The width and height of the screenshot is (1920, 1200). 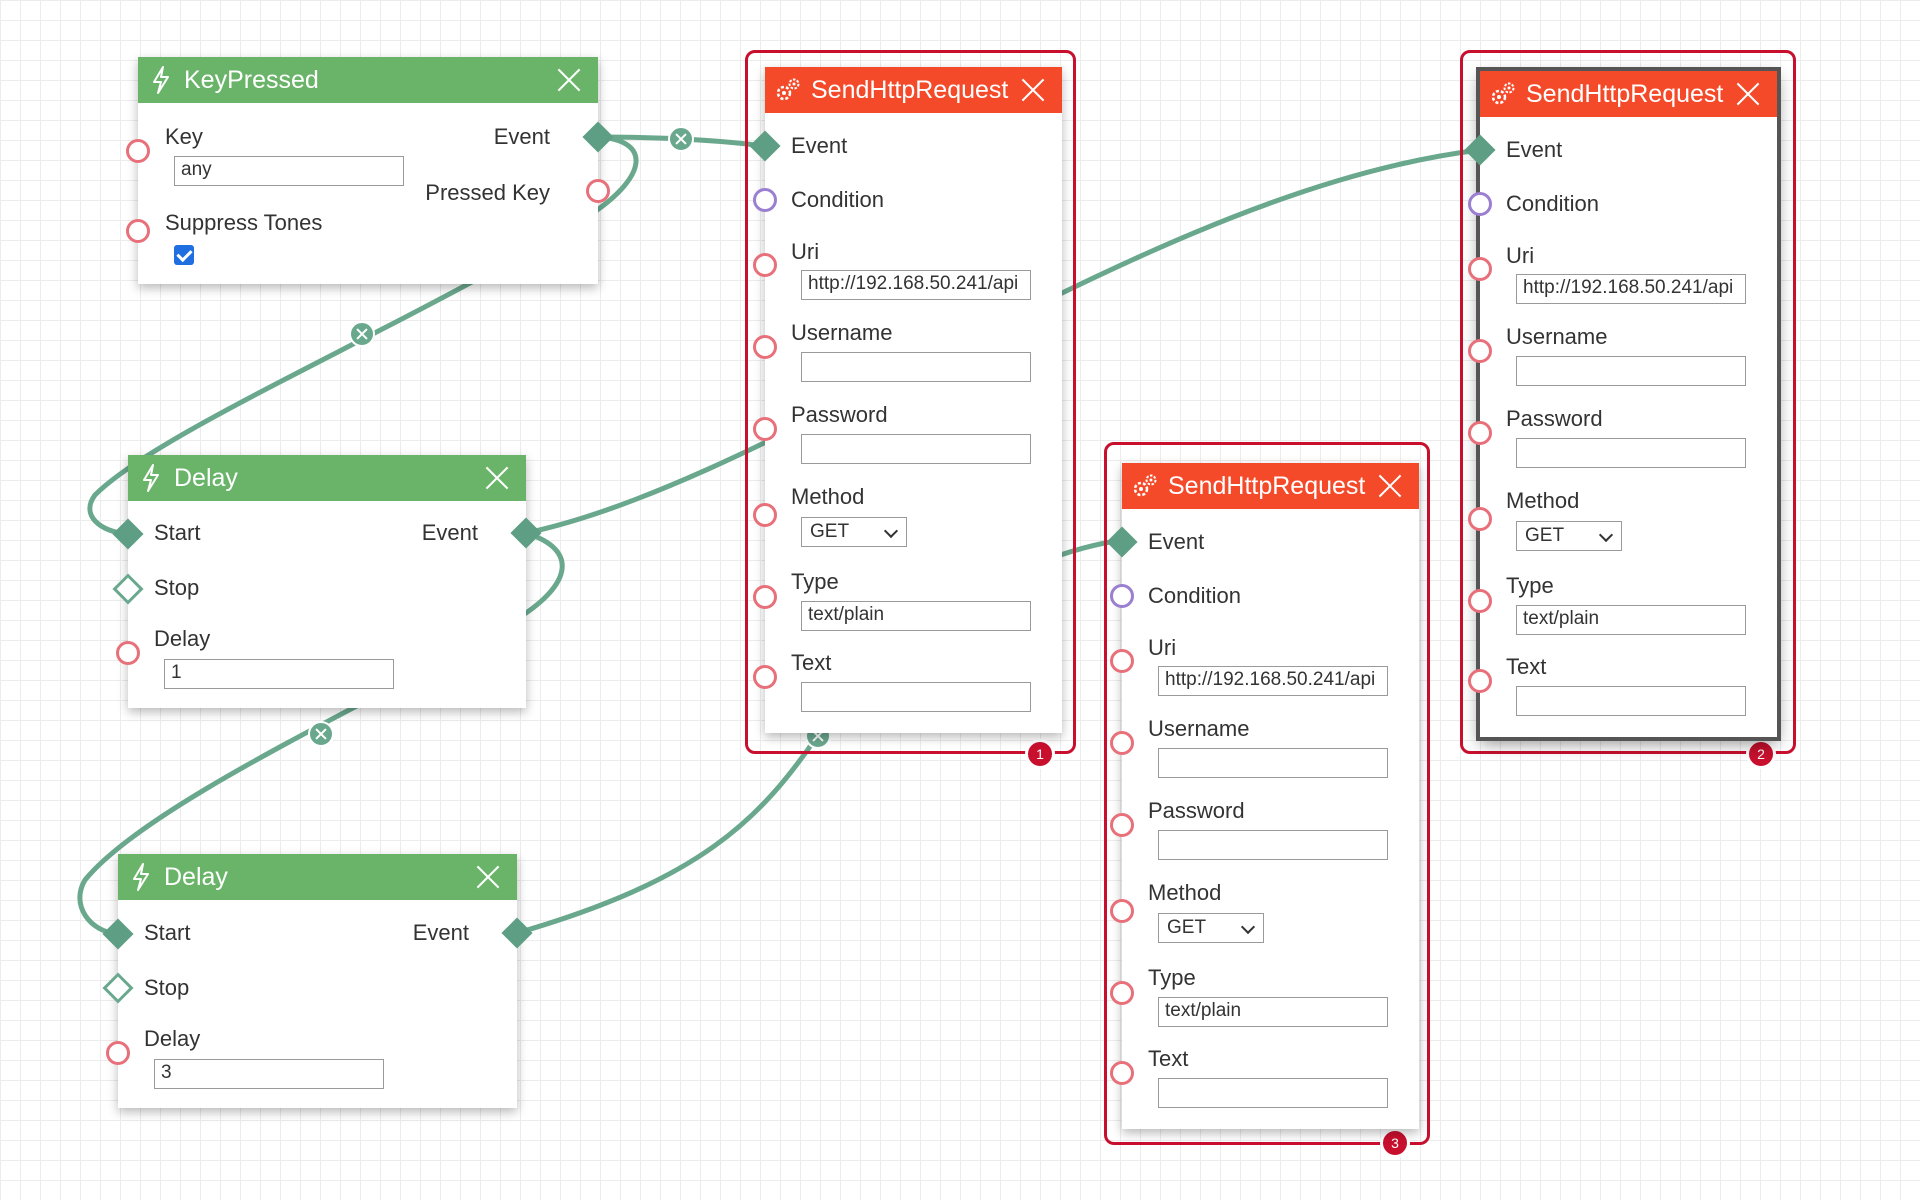 I want to click on key-input-port, so click(x=138, y=151).